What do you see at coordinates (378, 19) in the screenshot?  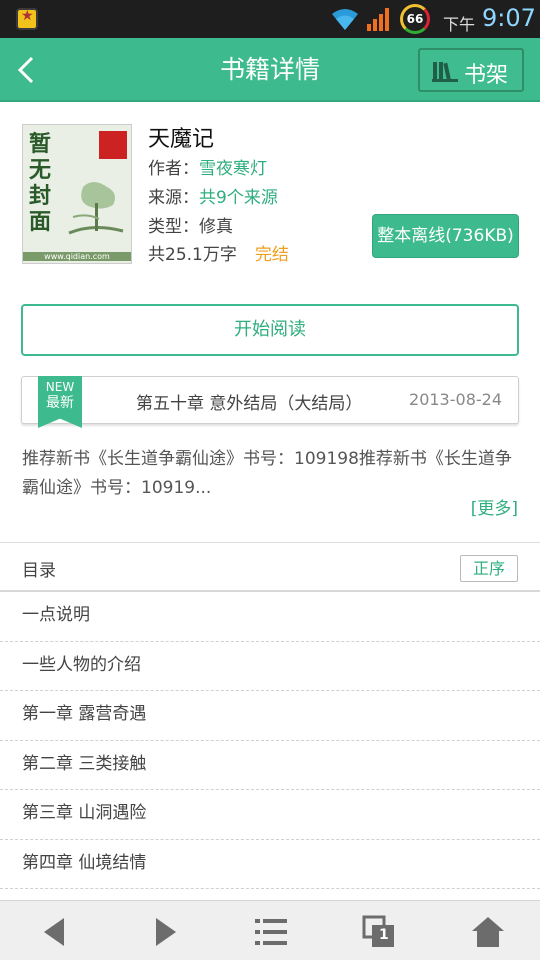 I see `signal-icon` at bounding box center [378, 19].